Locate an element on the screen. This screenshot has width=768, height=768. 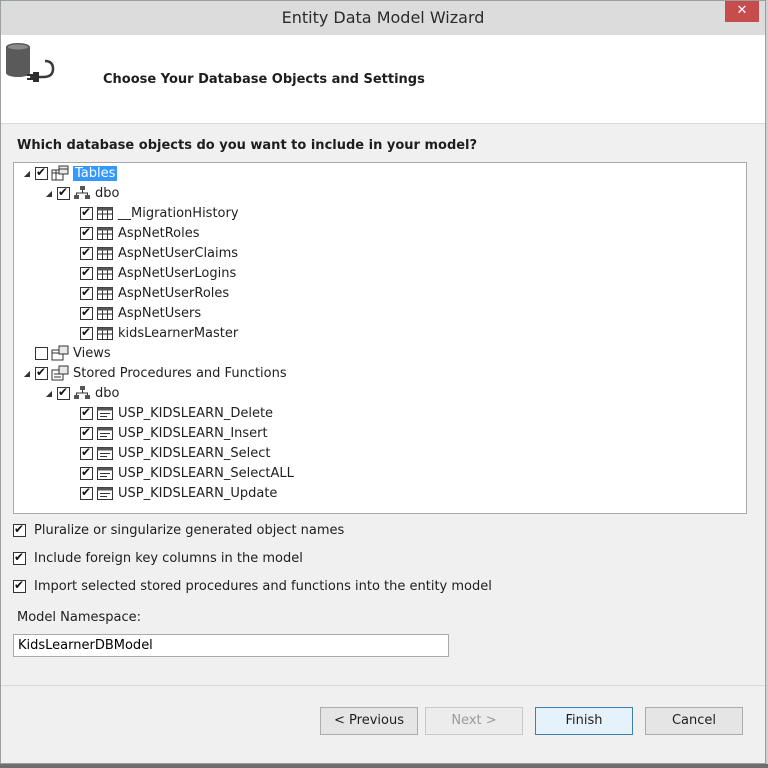
tree-item-procedure: USP_KIDSLEARN_Select is located at coordinates (175, 453).